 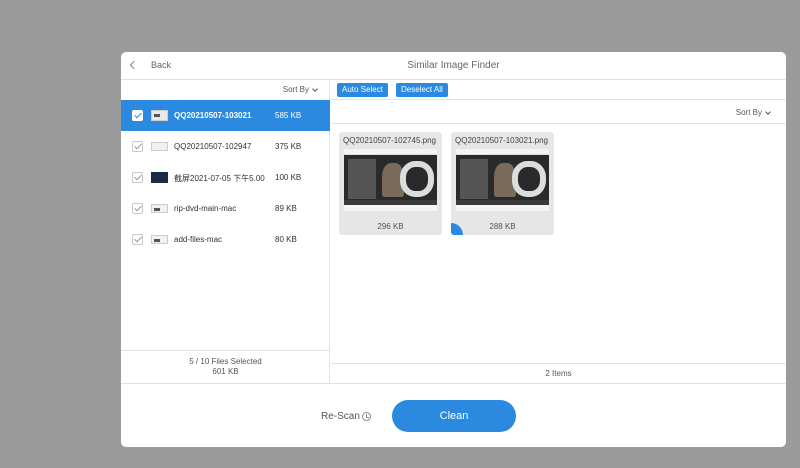 I want to click on file-name: add-files-mac, so click(x=198, y=239).